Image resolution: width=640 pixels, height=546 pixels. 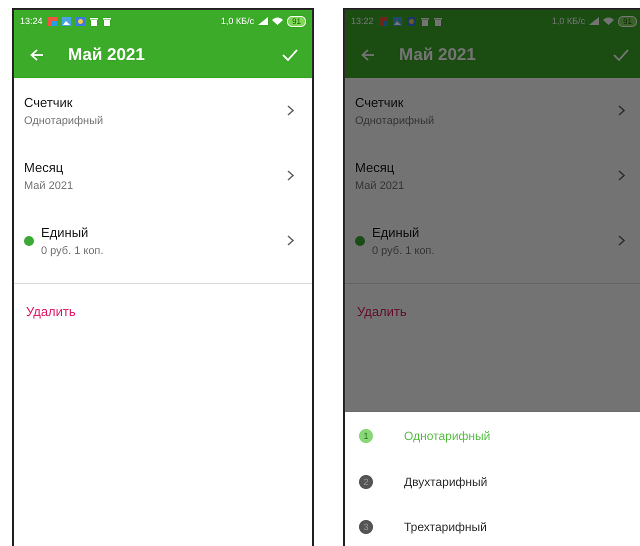 What do you see at coordinates (492, 525) in the screenshot?
I see `sheet-option: 3 Трехтарифный` at bounding box center [492, 525].